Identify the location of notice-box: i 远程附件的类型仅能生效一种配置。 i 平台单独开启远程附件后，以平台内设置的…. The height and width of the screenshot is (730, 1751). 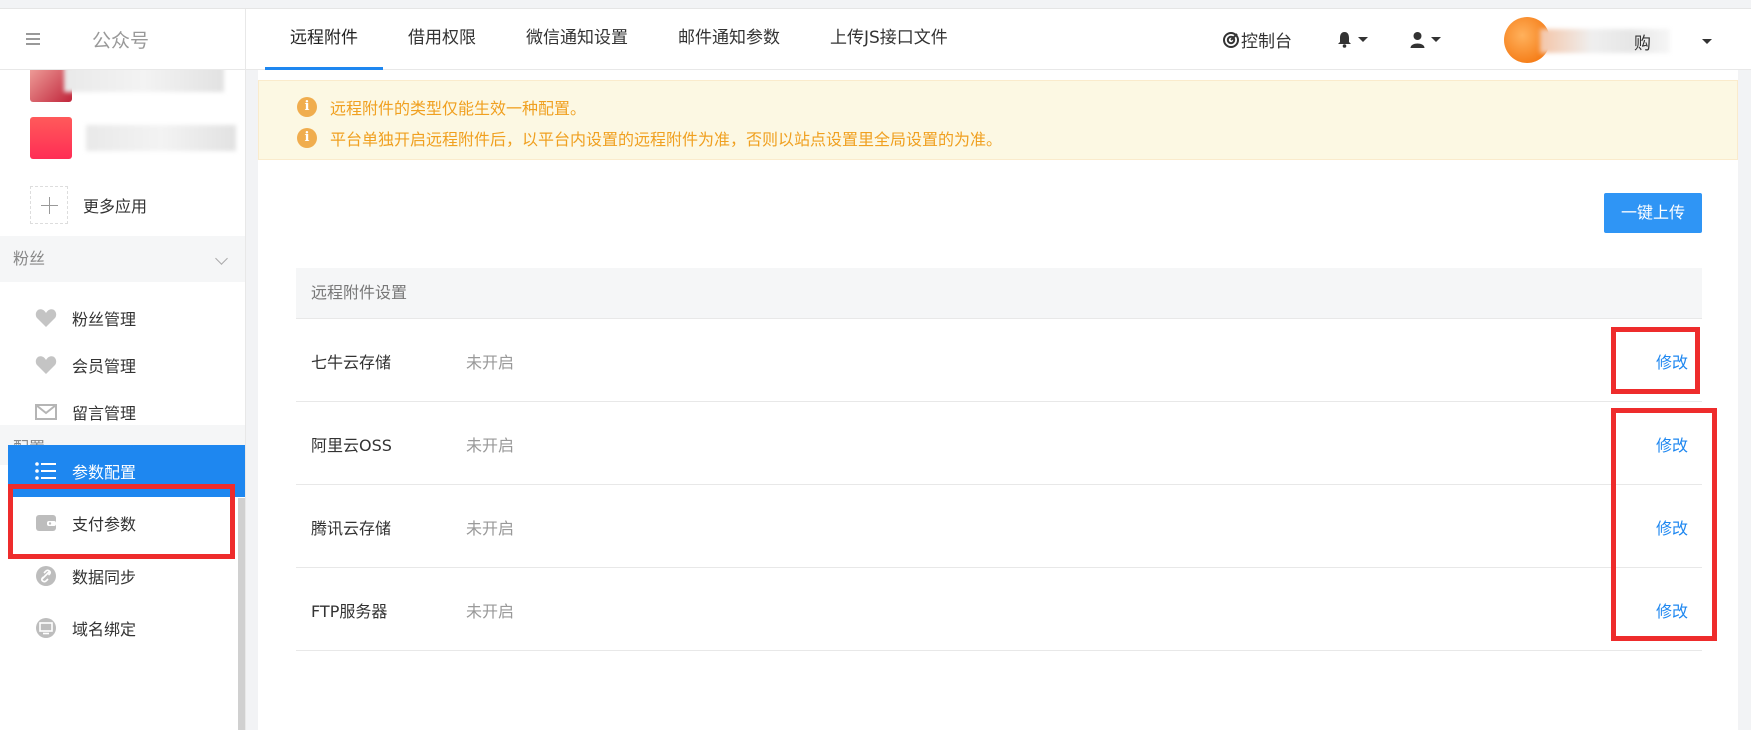
(998, 120).